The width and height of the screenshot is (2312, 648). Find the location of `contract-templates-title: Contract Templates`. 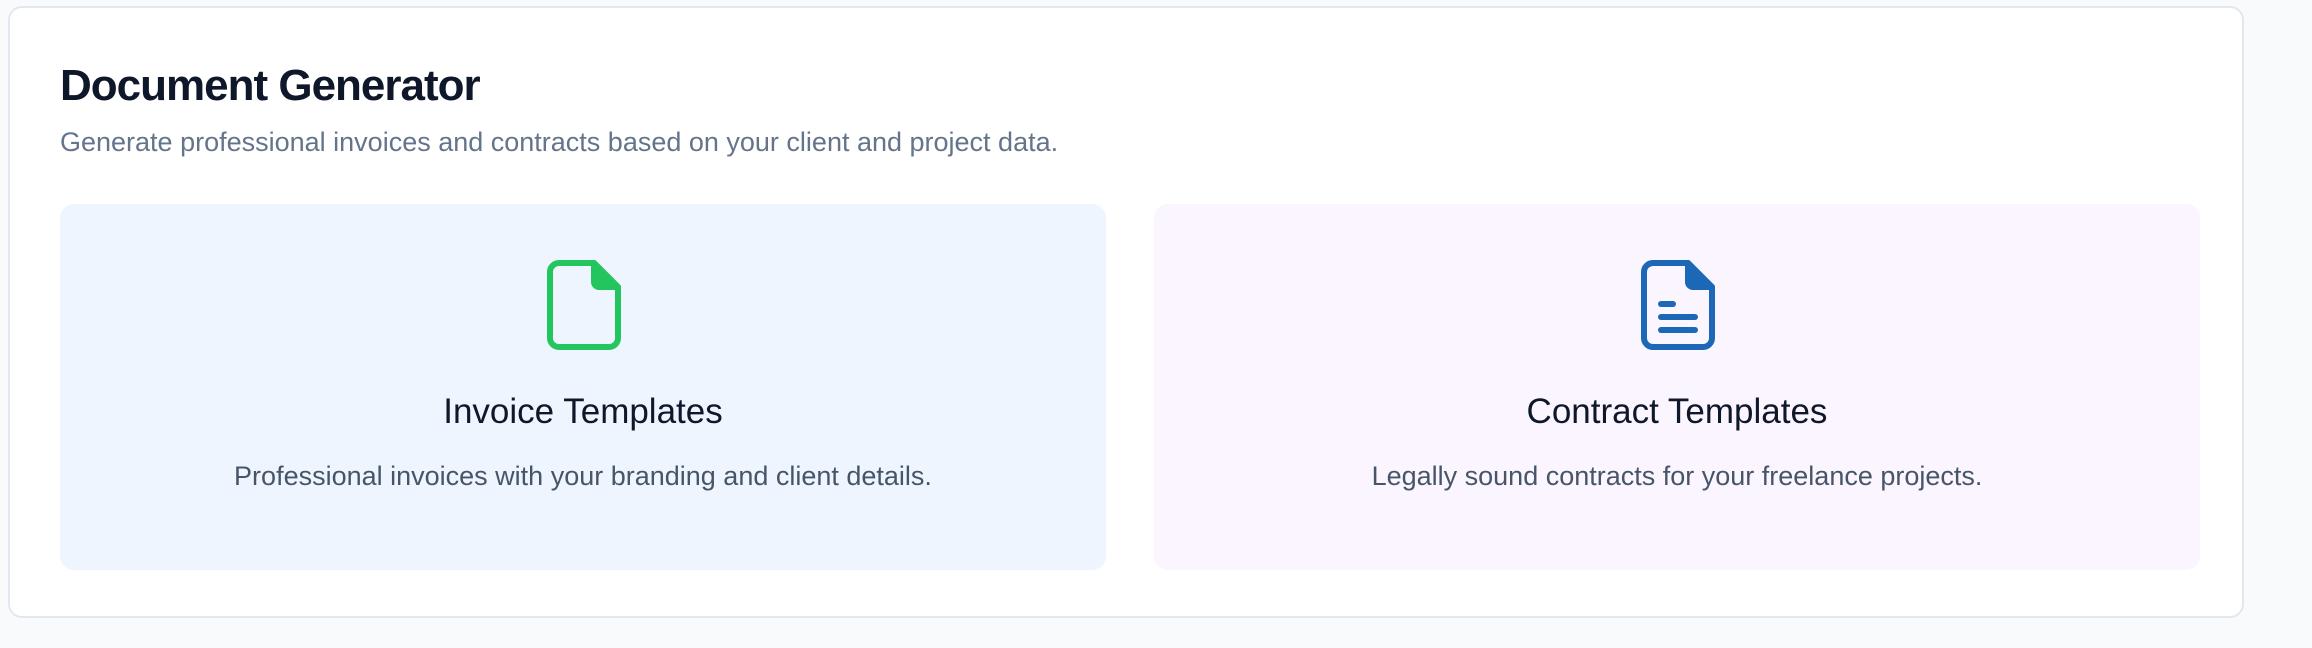

contract-templates-title: Contract Templates is located at coordinates (1677, 411).